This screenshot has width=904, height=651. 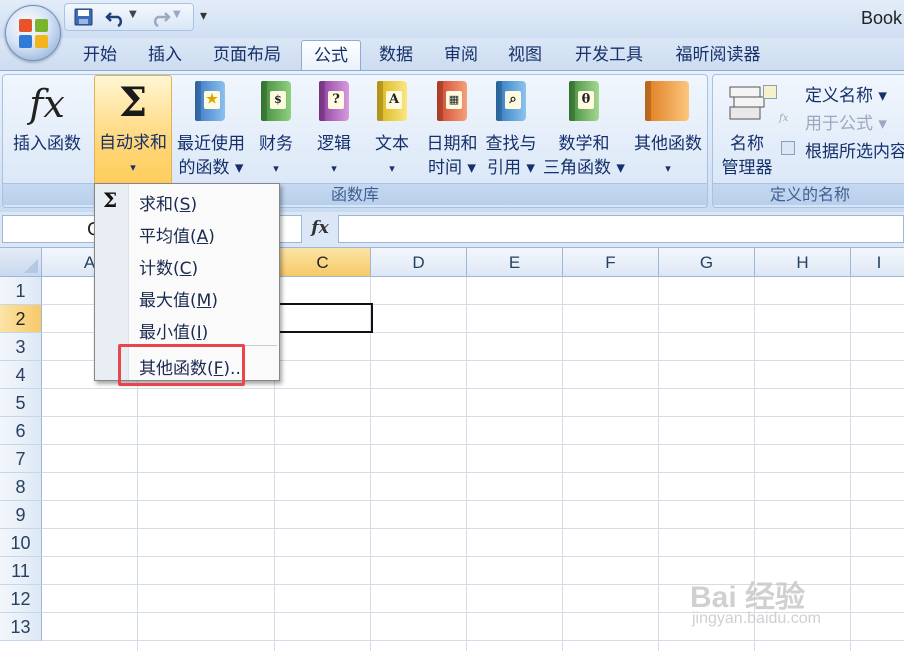 I want to click on insert-function-button: fx 插入函数, so click(x=47, y=129).